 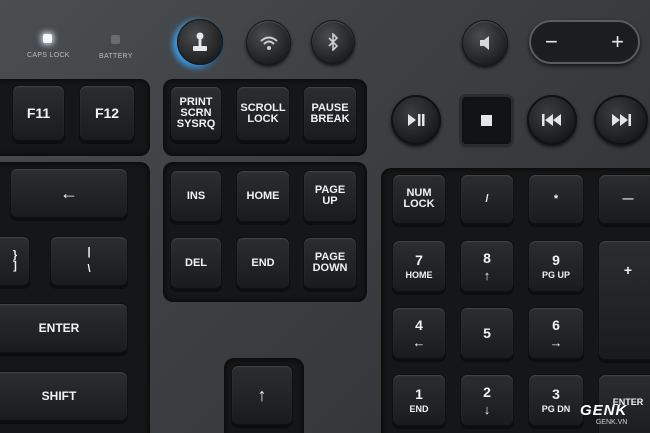 I want to click on key-numpad-2: 2 ↓, so click(x=487, y=400).